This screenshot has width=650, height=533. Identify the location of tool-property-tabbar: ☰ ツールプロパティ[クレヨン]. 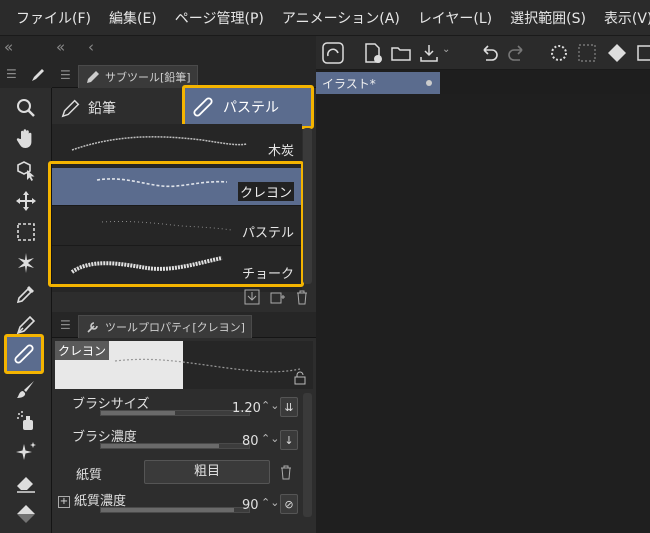
(184, 325).